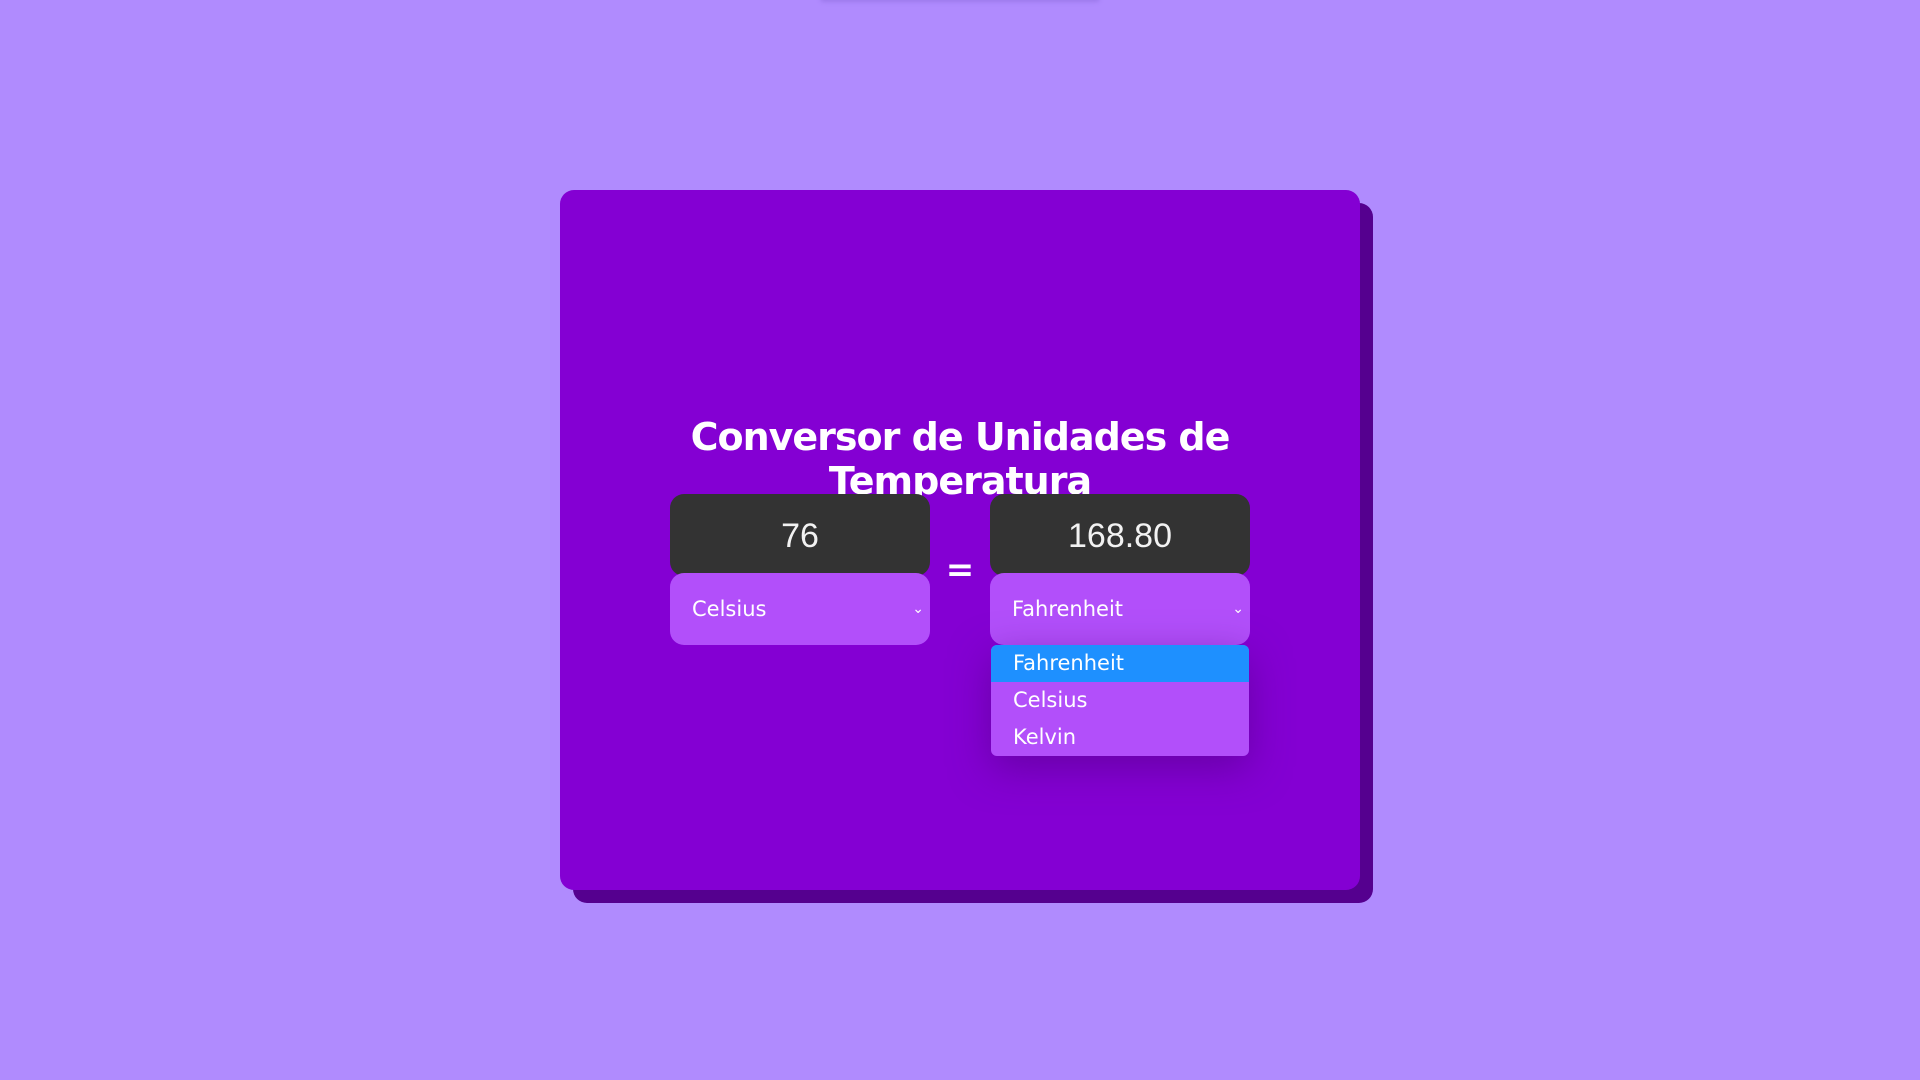  Describe the element at coordinates (729, 609) in the screenshot. I see `from-unit-label: Celsius` at that location.